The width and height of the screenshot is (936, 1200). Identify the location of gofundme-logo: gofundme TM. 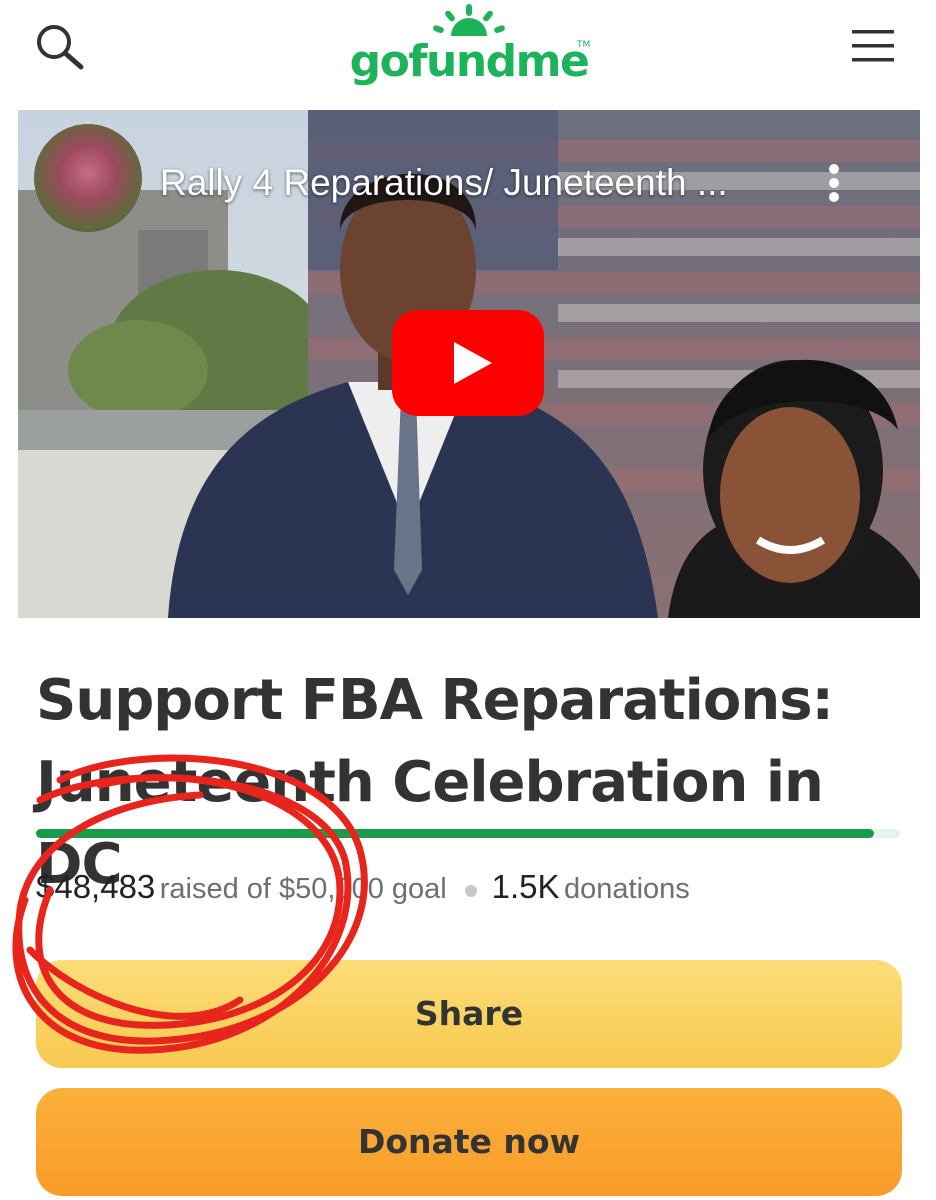
(469, 50).